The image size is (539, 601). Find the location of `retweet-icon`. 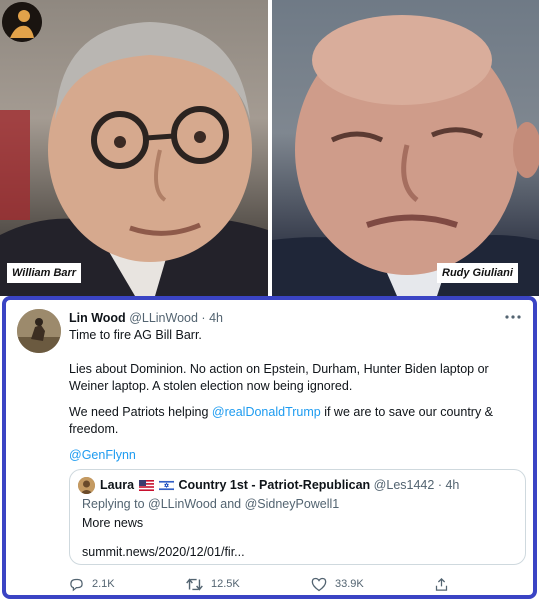

retweet-icon is located at coordinates (194, 584).